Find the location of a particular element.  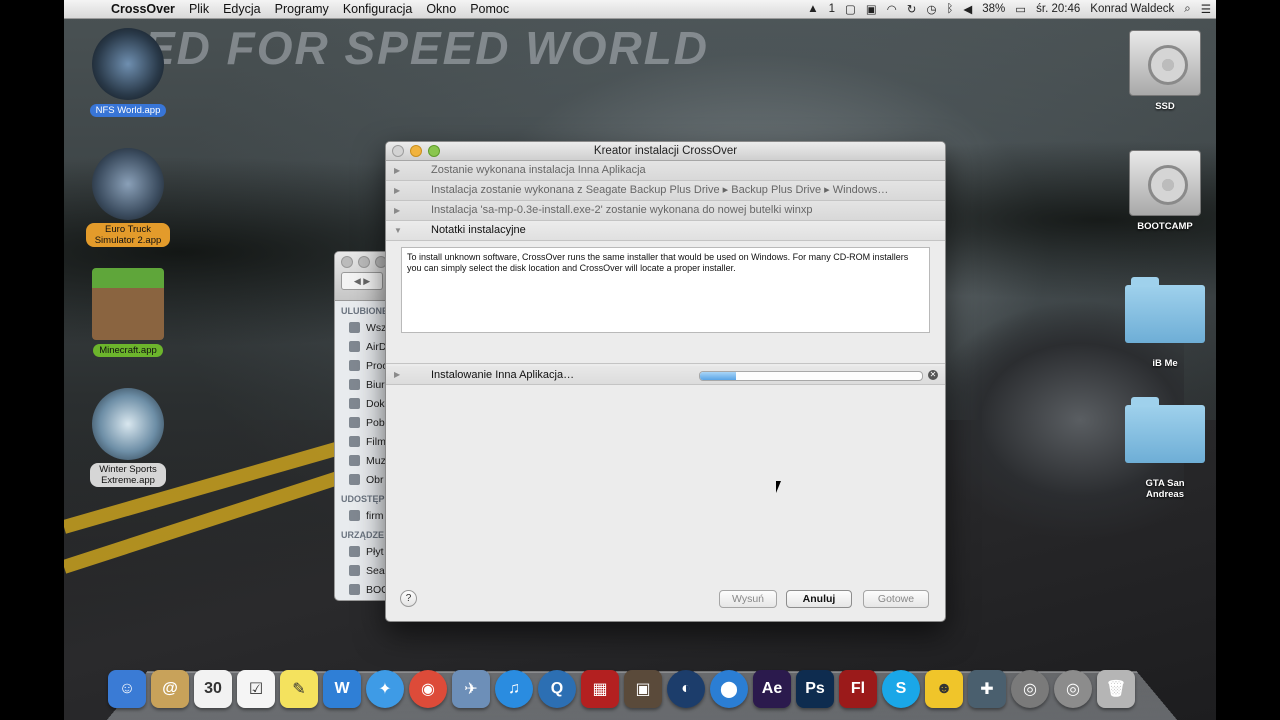

desktop-icon-minecraft: Minecraft.app is located at coordinates (128, 313).